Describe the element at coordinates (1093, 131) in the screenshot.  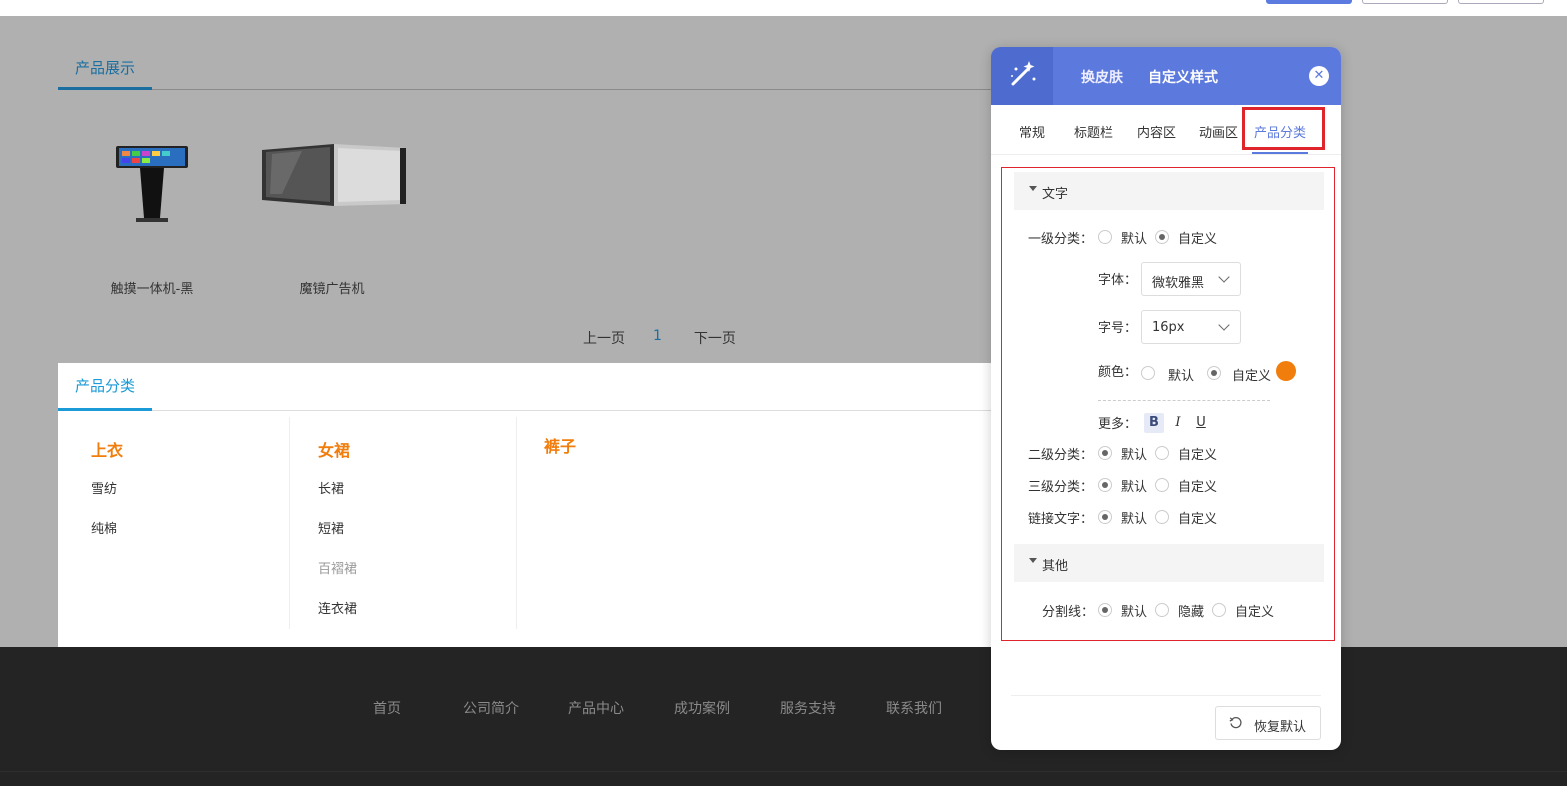
I see `tab-title-bar: 标题栏` at that location.